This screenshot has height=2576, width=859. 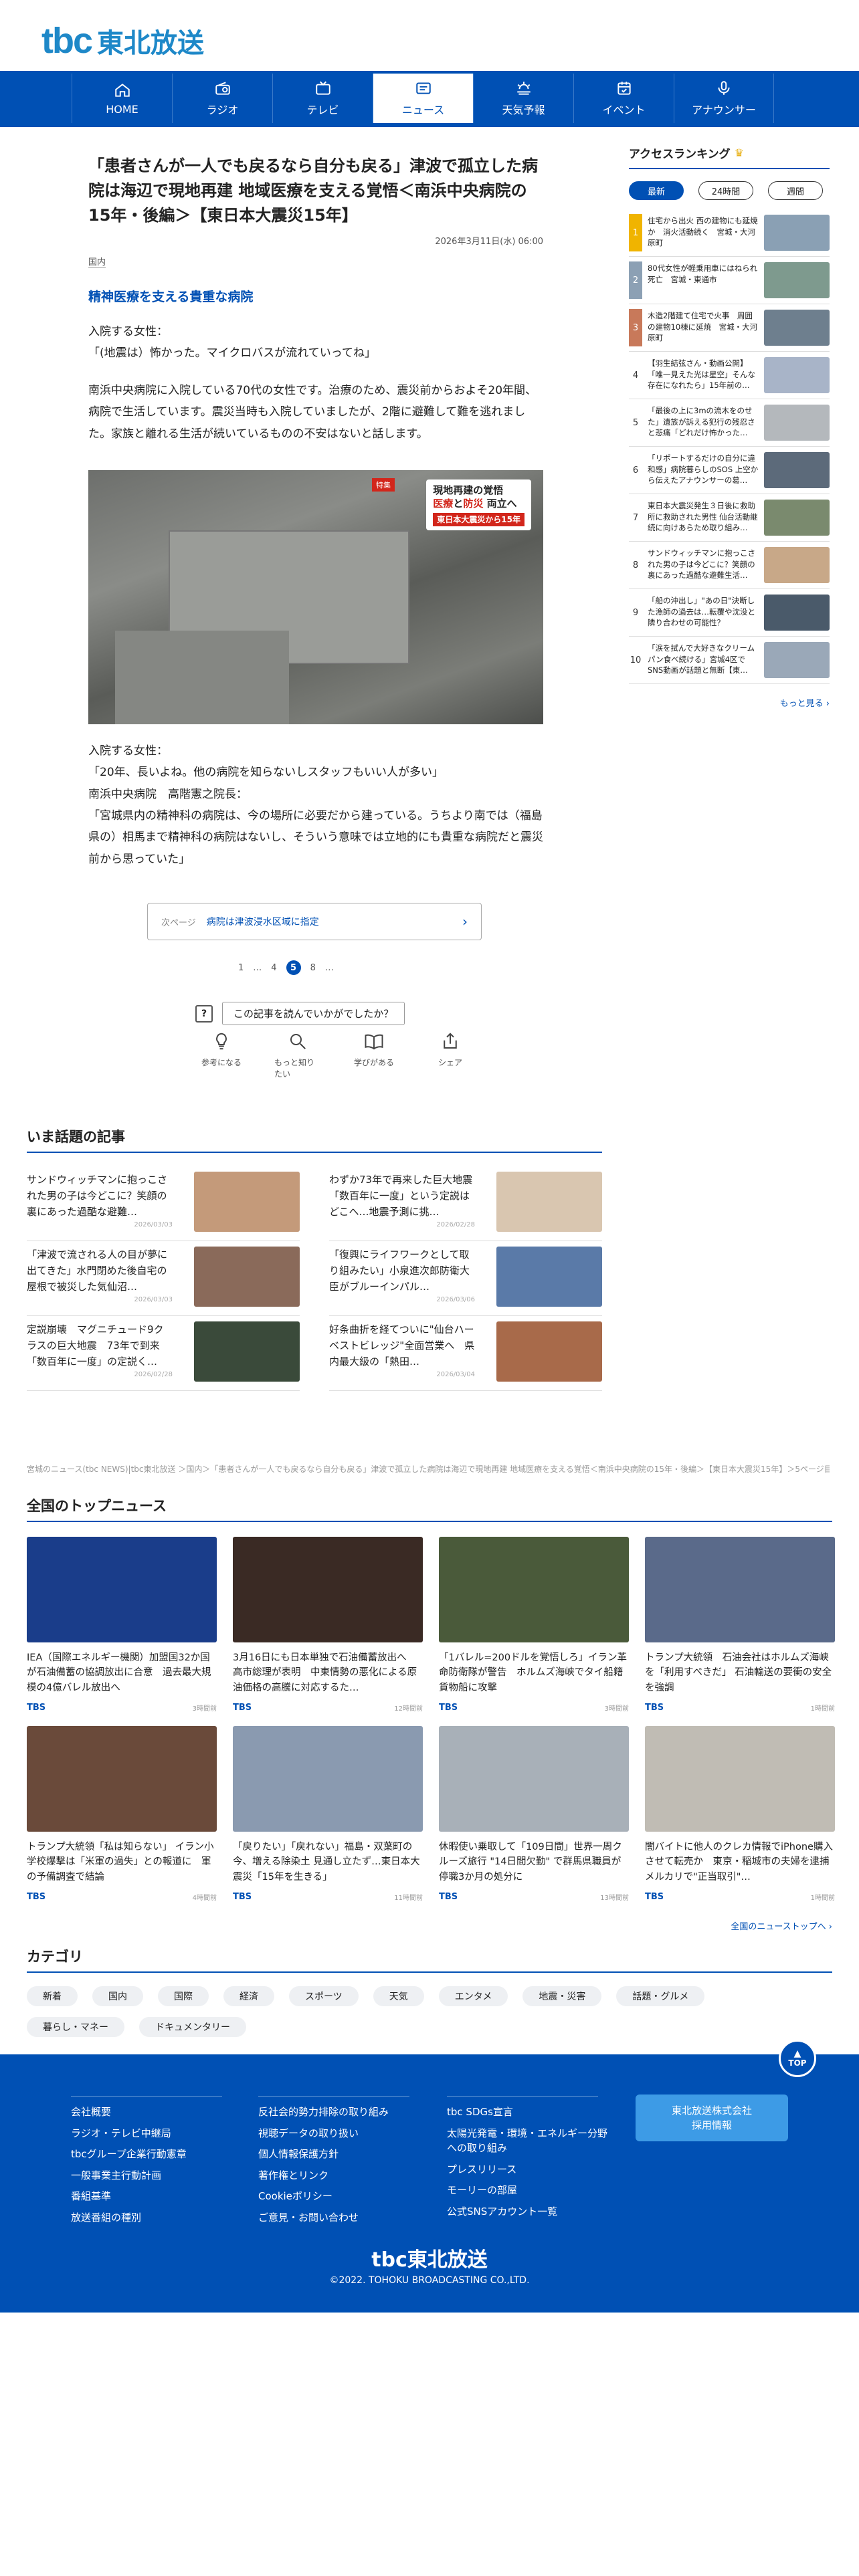 What do you see at coordinates (527, 2169) in the screenshot?
I see `footer-link: プレスリリース` at bounding box center [527, 2169].